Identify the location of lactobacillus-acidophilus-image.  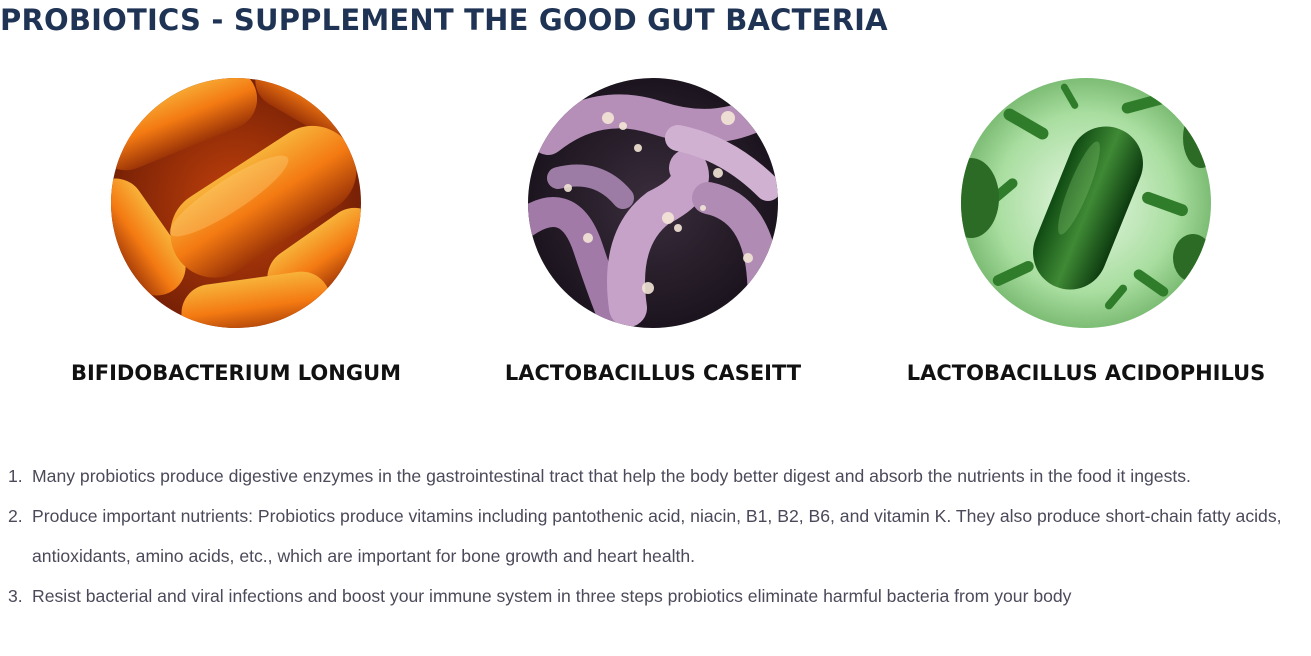
(1086, 203).